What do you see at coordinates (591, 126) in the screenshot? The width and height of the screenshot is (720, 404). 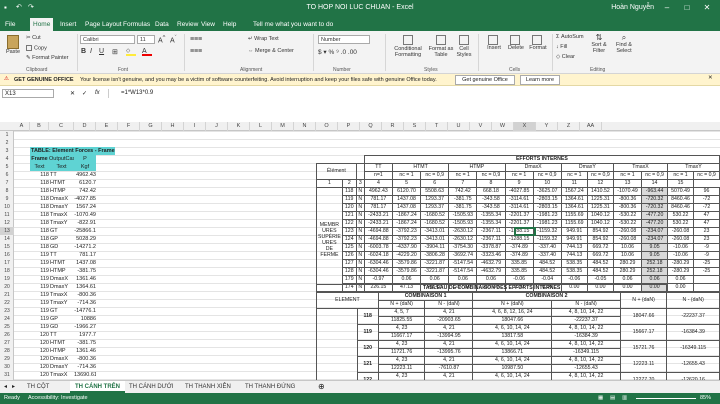 I see `column-header: AA` at bounding box center [591, 126].